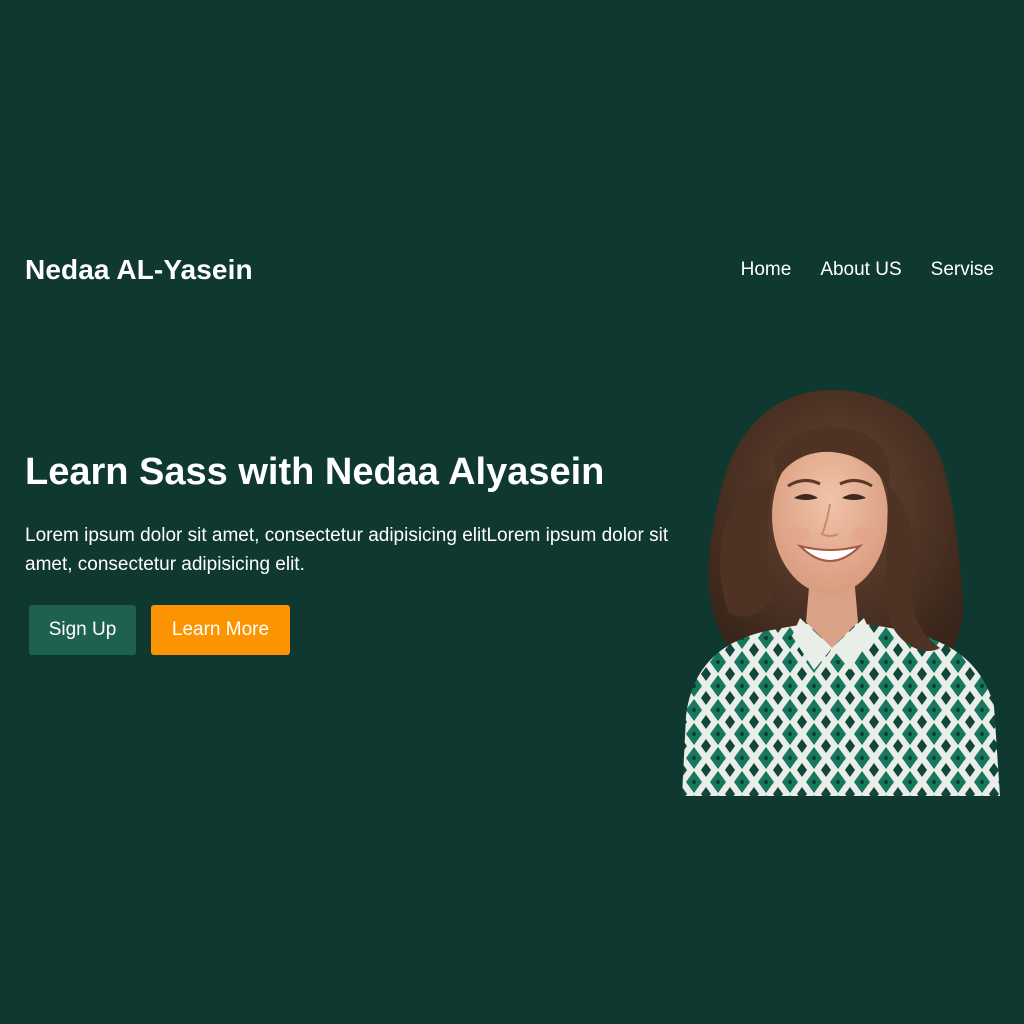  I want to click on nav-link-home: Home, so click(766, 270).